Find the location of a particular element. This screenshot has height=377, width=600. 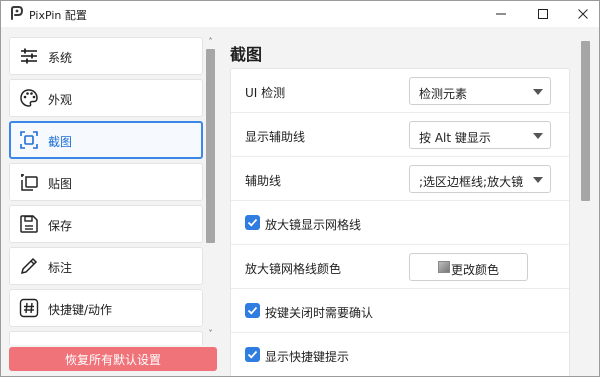

sidebar-item-label: 标注 is located at coordinates (60, 268).